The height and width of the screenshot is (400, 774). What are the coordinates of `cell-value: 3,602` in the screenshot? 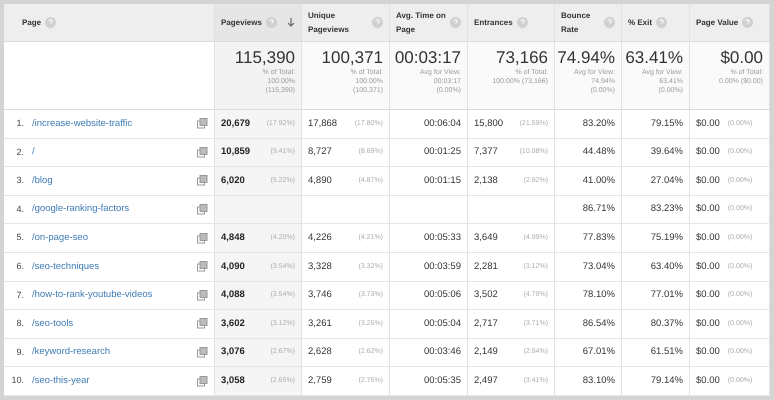 It's located at (233, 323).